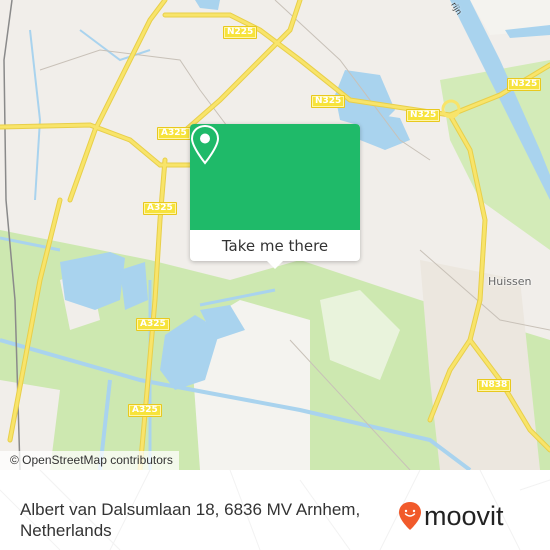  I want to click on address-line-2: Netherlands, so click(66, 530).